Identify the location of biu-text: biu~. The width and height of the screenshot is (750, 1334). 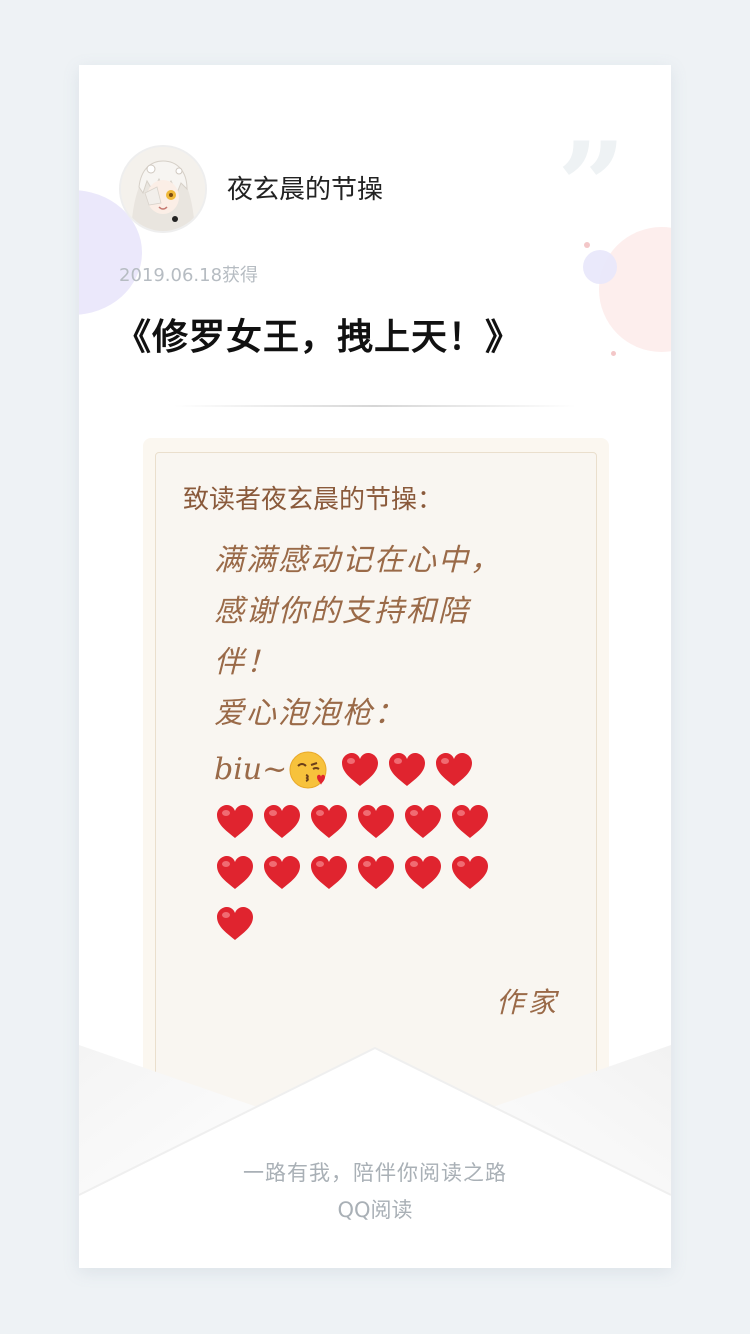
(251, 769).